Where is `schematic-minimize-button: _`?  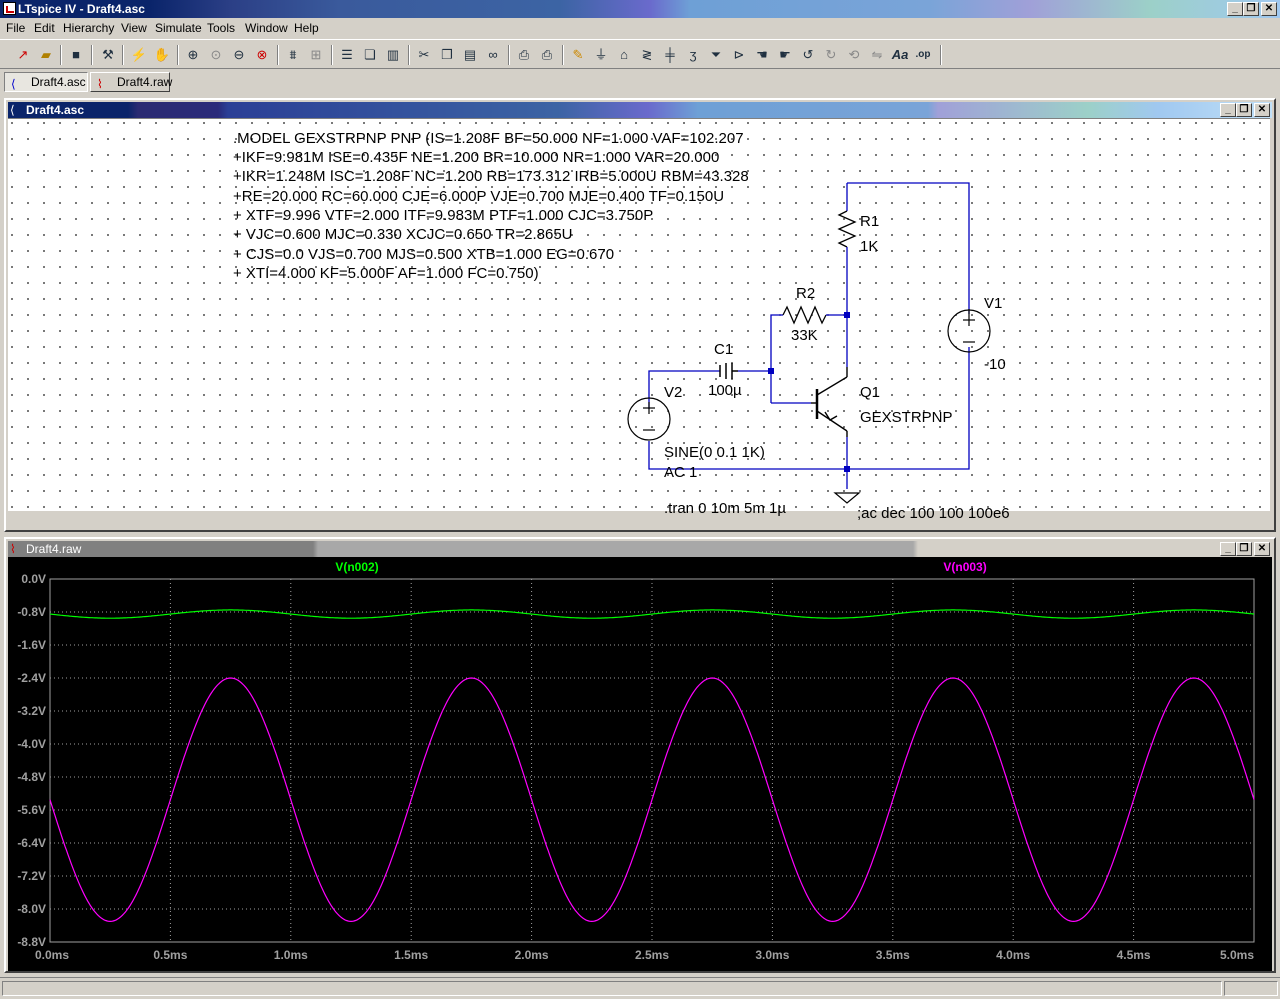
schematic-minimize-button: _ is located at coordinates (1228, 110).